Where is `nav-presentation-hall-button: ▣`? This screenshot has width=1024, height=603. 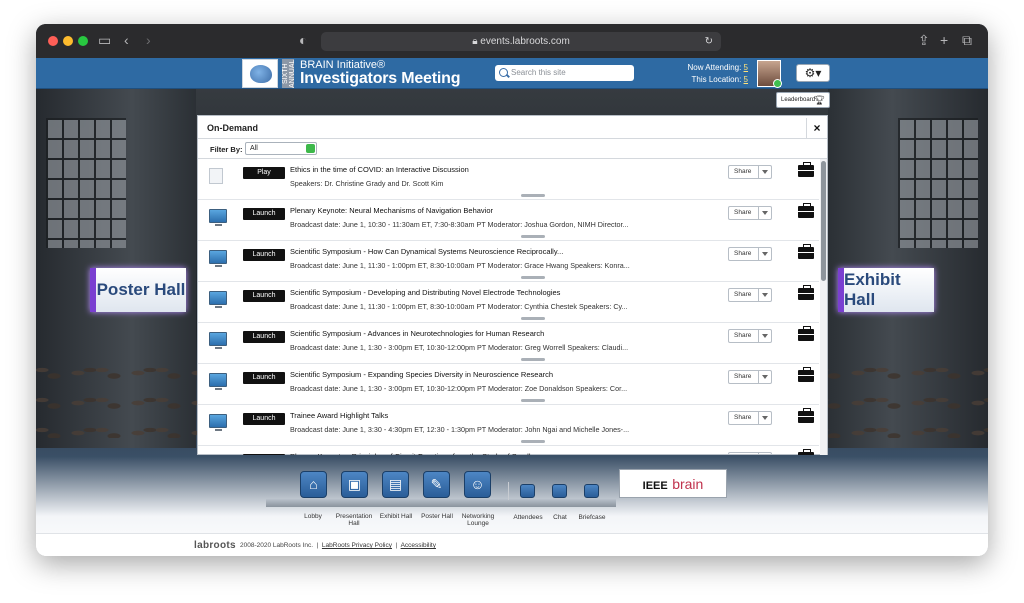
nav-presentation-hall-button: ▣ is located at coordinates (354, 484).